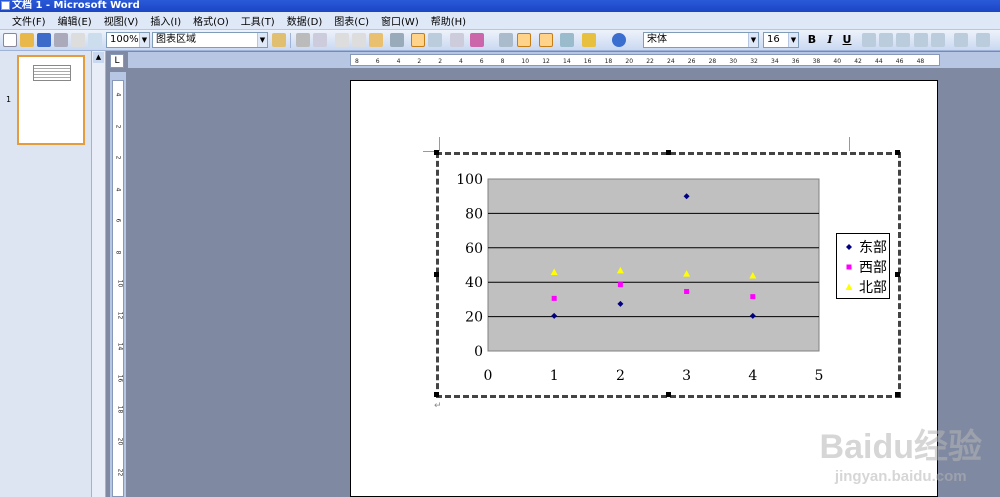 The width and height of the screenshot is (1000, 497). I want to click on legend-item-north: 北部, so click(865, 287).